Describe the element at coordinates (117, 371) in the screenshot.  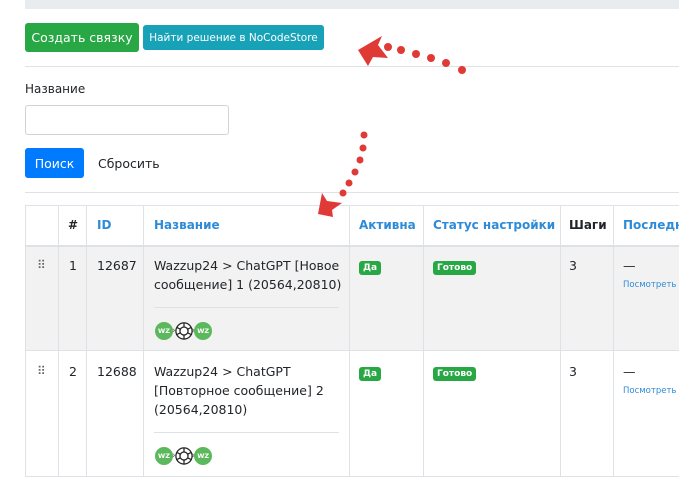
I see `row-id: 12688` at that location.